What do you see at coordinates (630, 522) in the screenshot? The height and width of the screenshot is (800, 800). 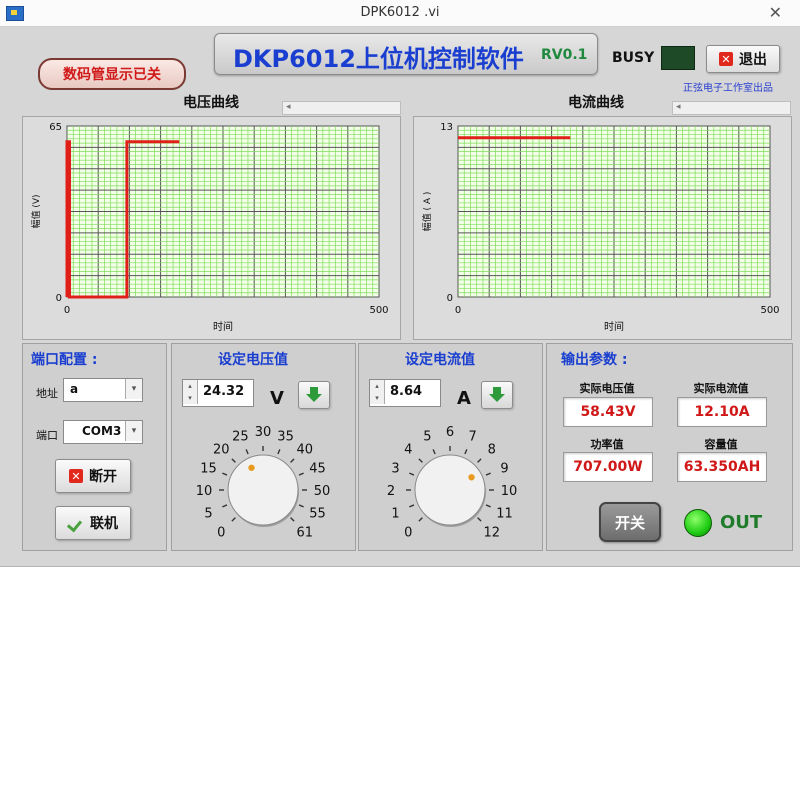 I see `power-switch-button: 开关` at bounding box center [630, 522].